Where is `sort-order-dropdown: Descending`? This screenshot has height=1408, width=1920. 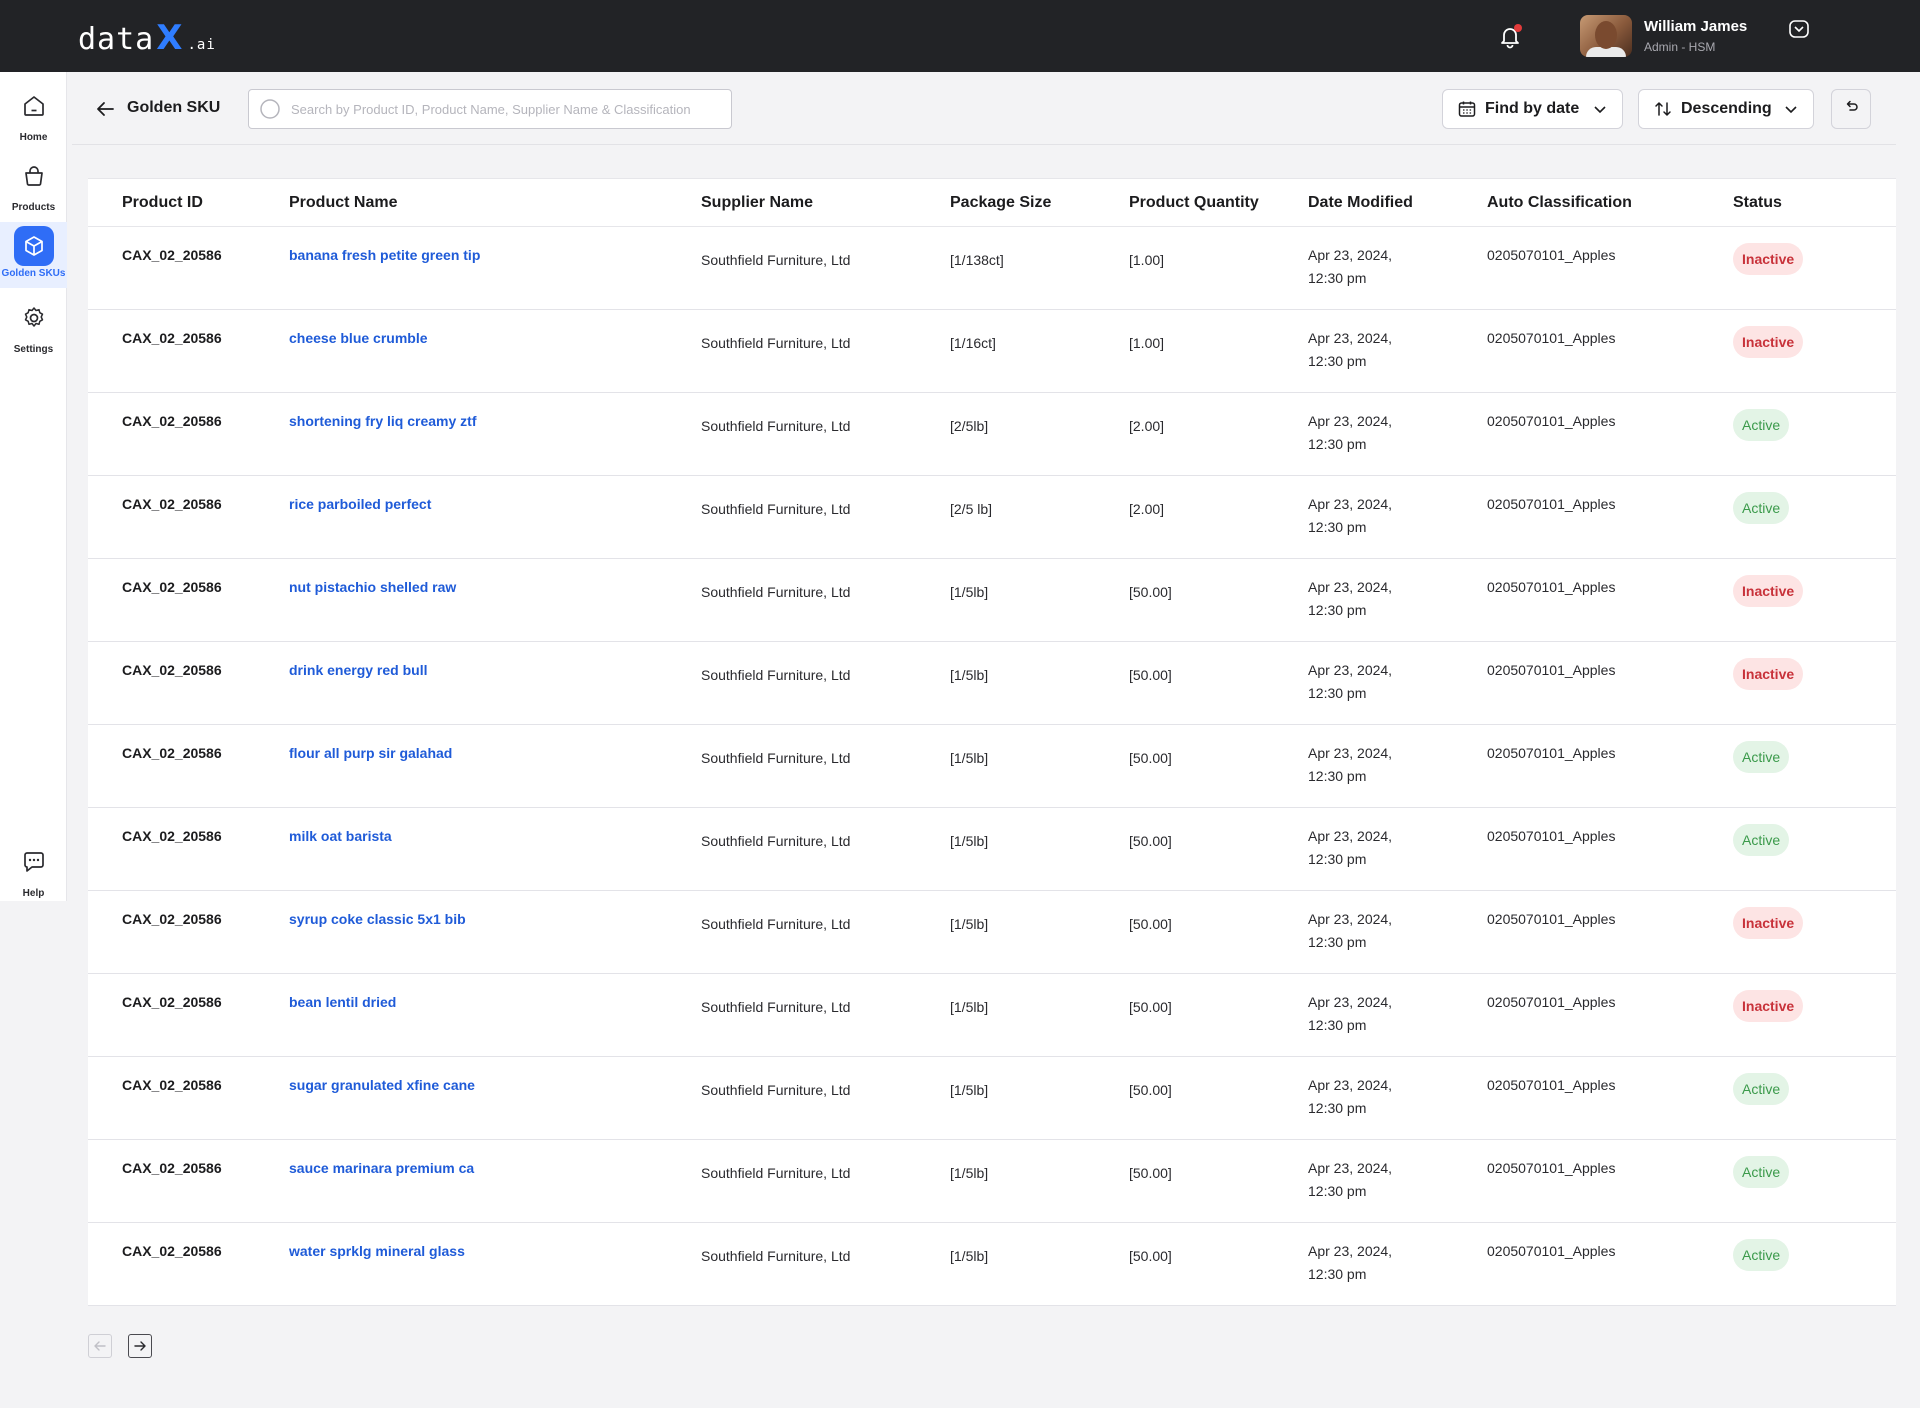 sort-order-dropdown: Descending is located at coordinates (1726, 109).